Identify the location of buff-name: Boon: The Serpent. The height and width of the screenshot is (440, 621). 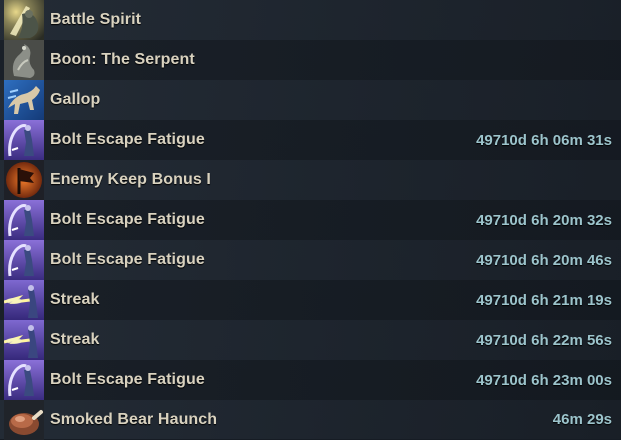
(122, 59).